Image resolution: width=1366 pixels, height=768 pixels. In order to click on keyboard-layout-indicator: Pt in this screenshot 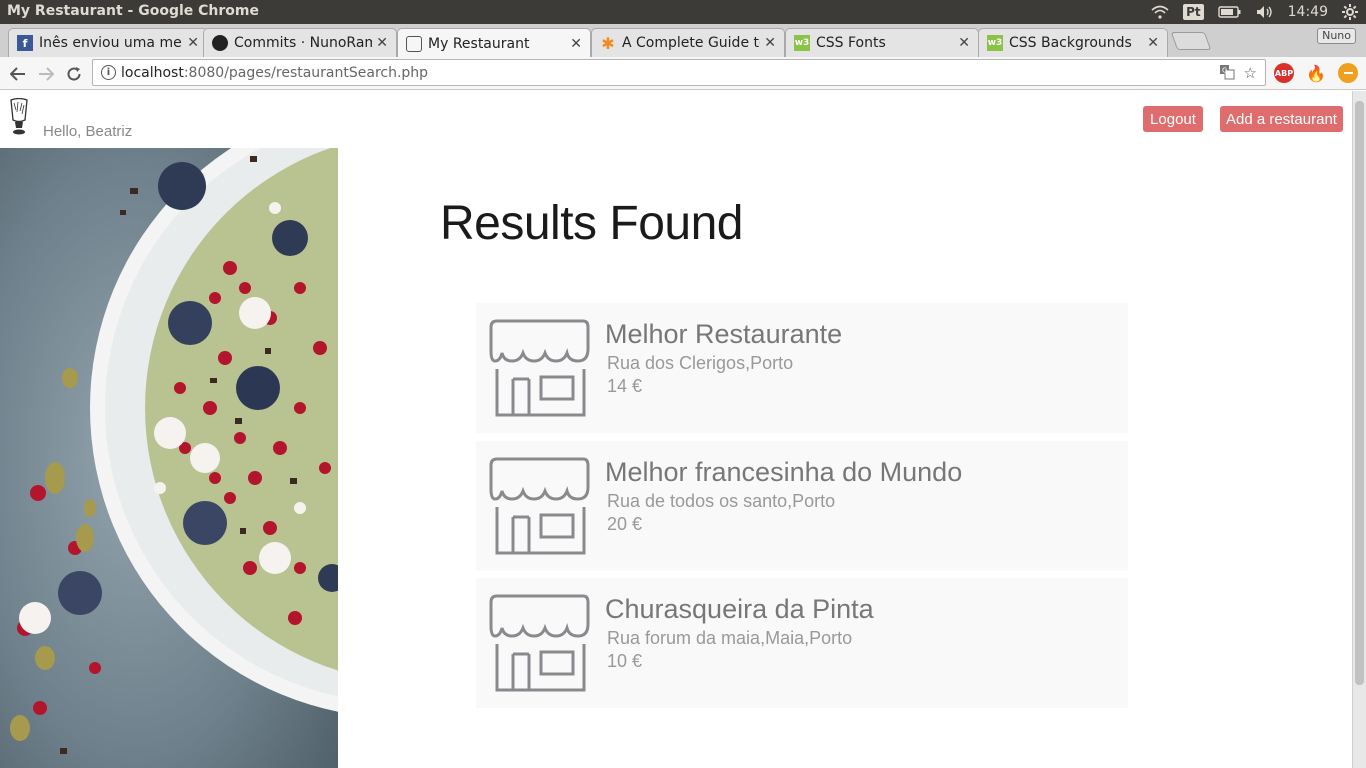, I will do `click(1193, 12)`.